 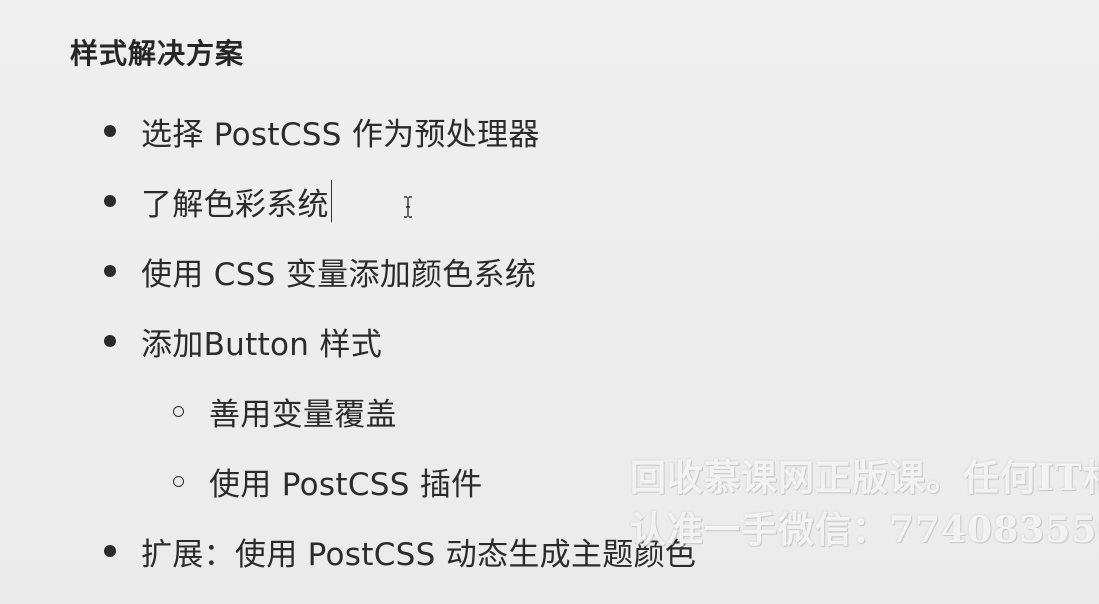 I want to click on watermark: 回收慕课网正版课。任何IT相关 认准一手微信：774083550, so click(x=864, y=507).